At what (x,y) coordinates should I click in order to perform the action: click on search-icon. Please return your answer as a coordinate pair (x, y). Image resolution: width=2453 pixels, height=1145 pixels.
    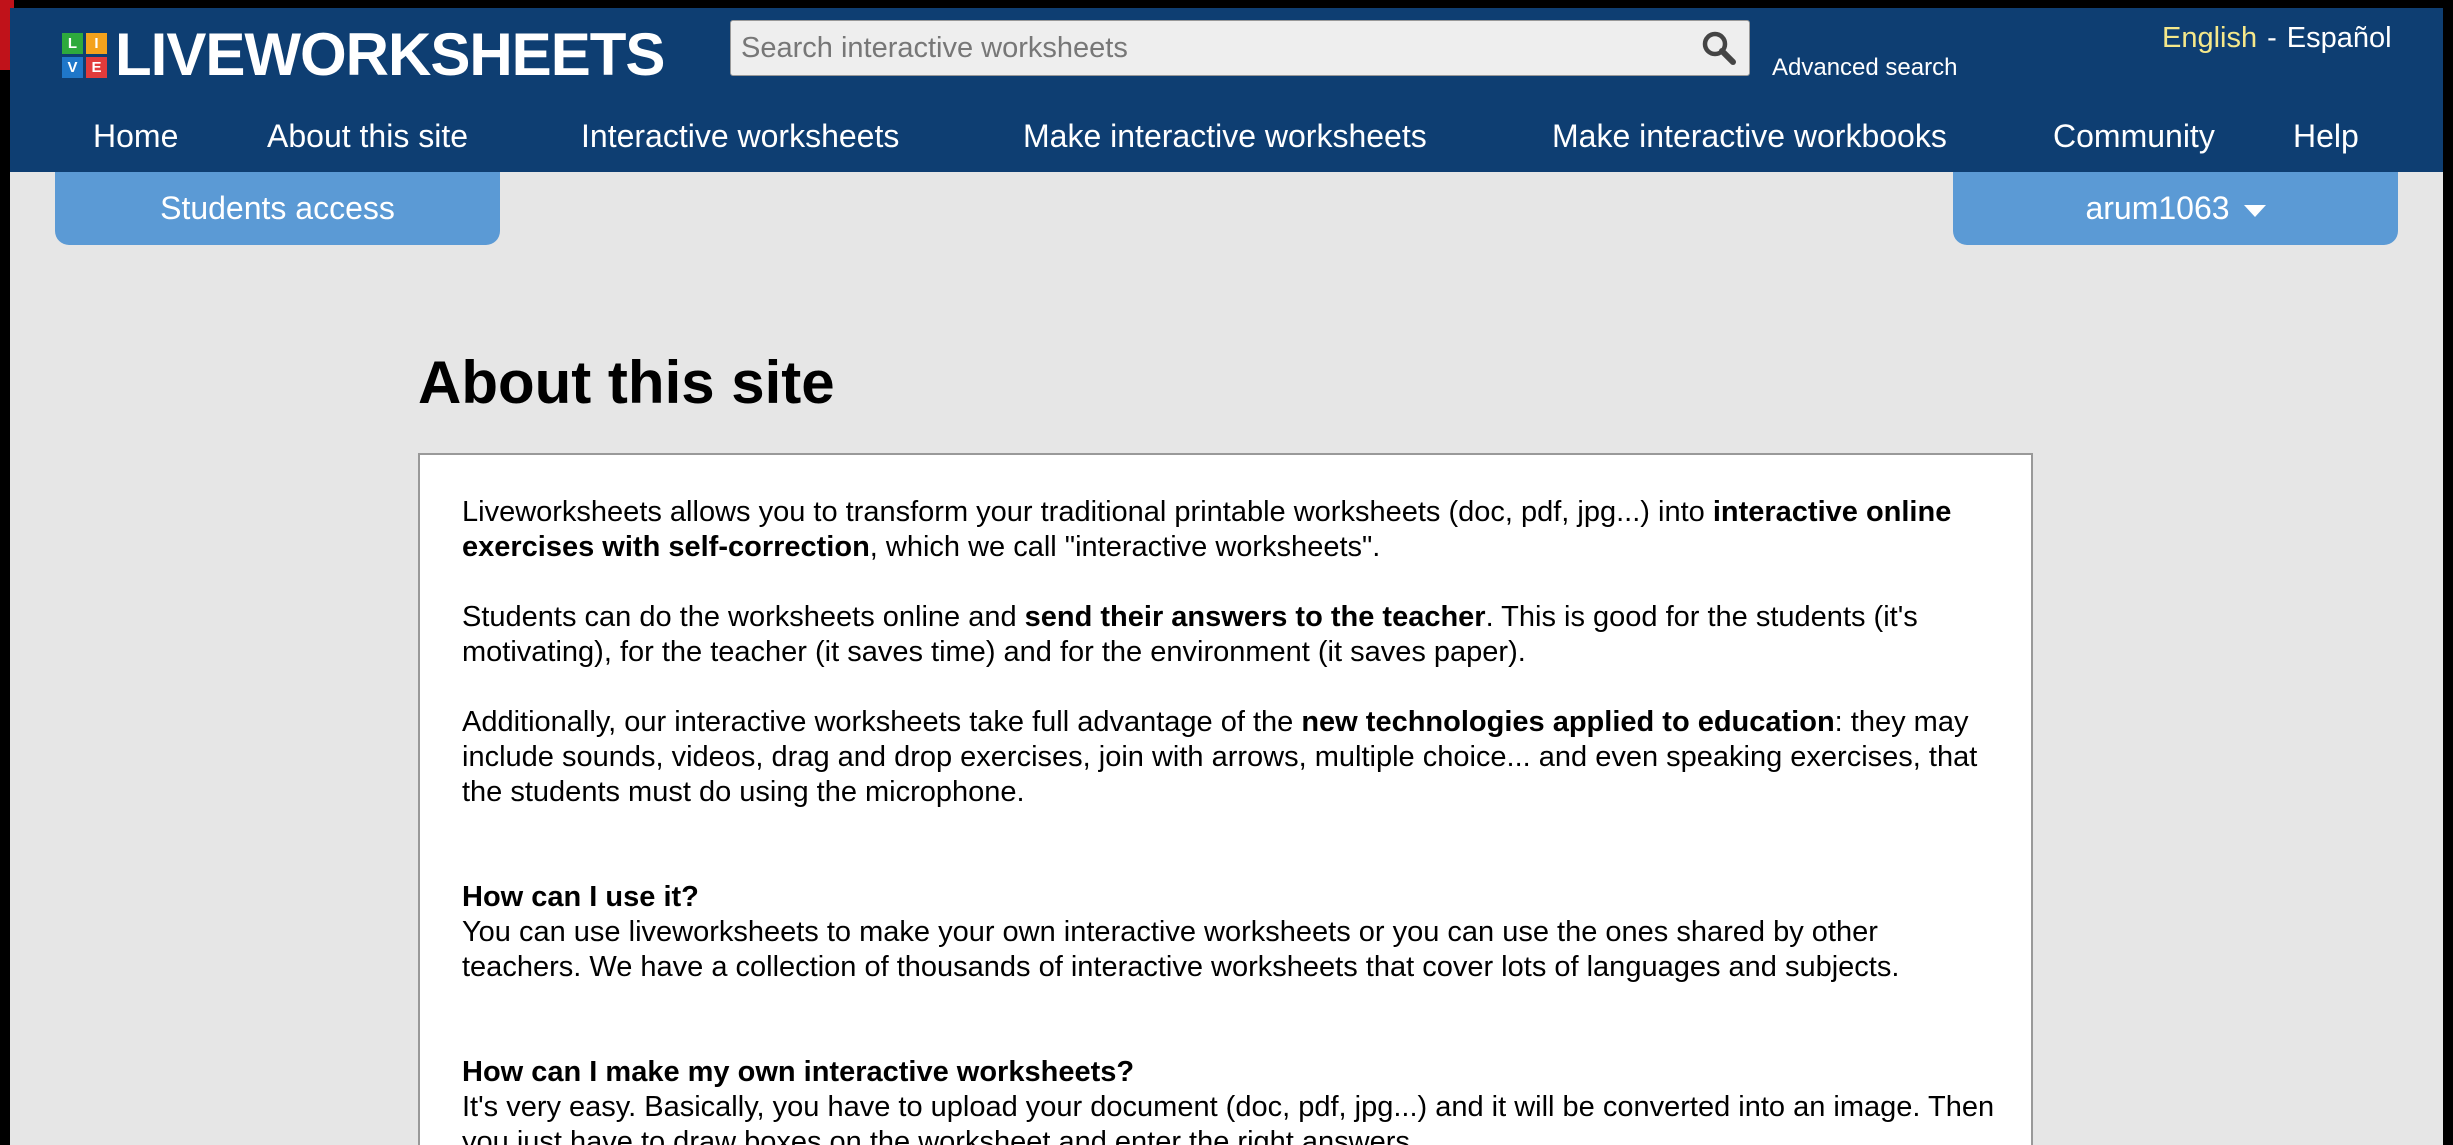
    Looking at the image, I should click on (1719, 48).